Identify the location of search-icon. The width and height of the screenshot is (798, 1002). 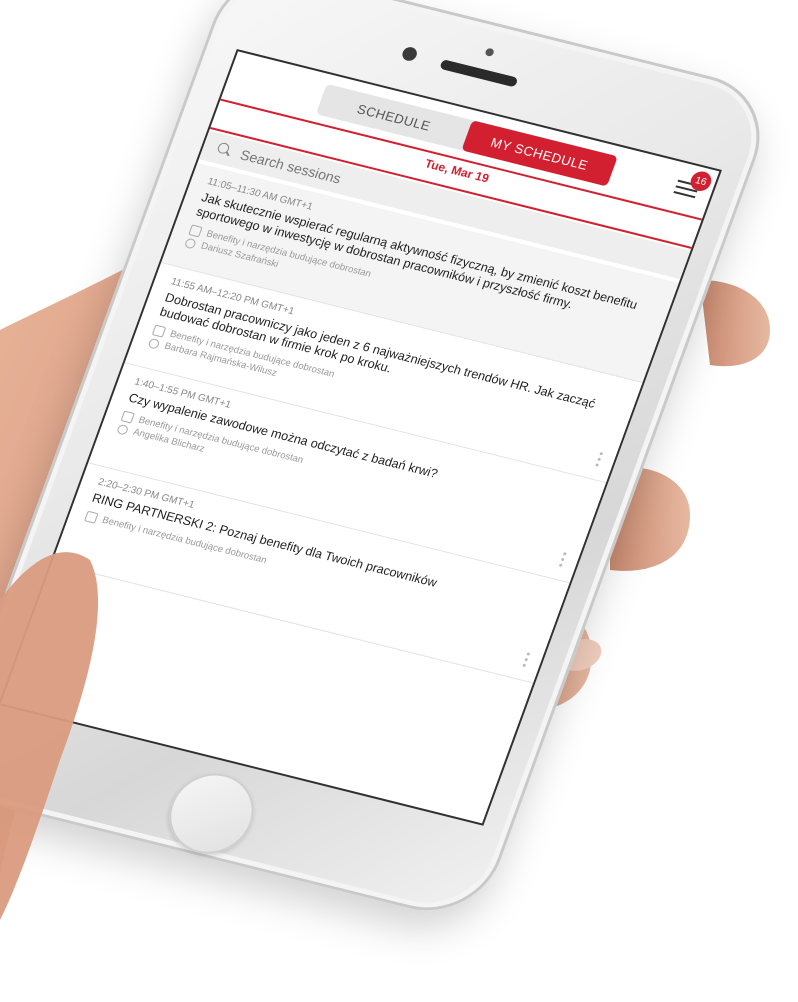
(224, 150).